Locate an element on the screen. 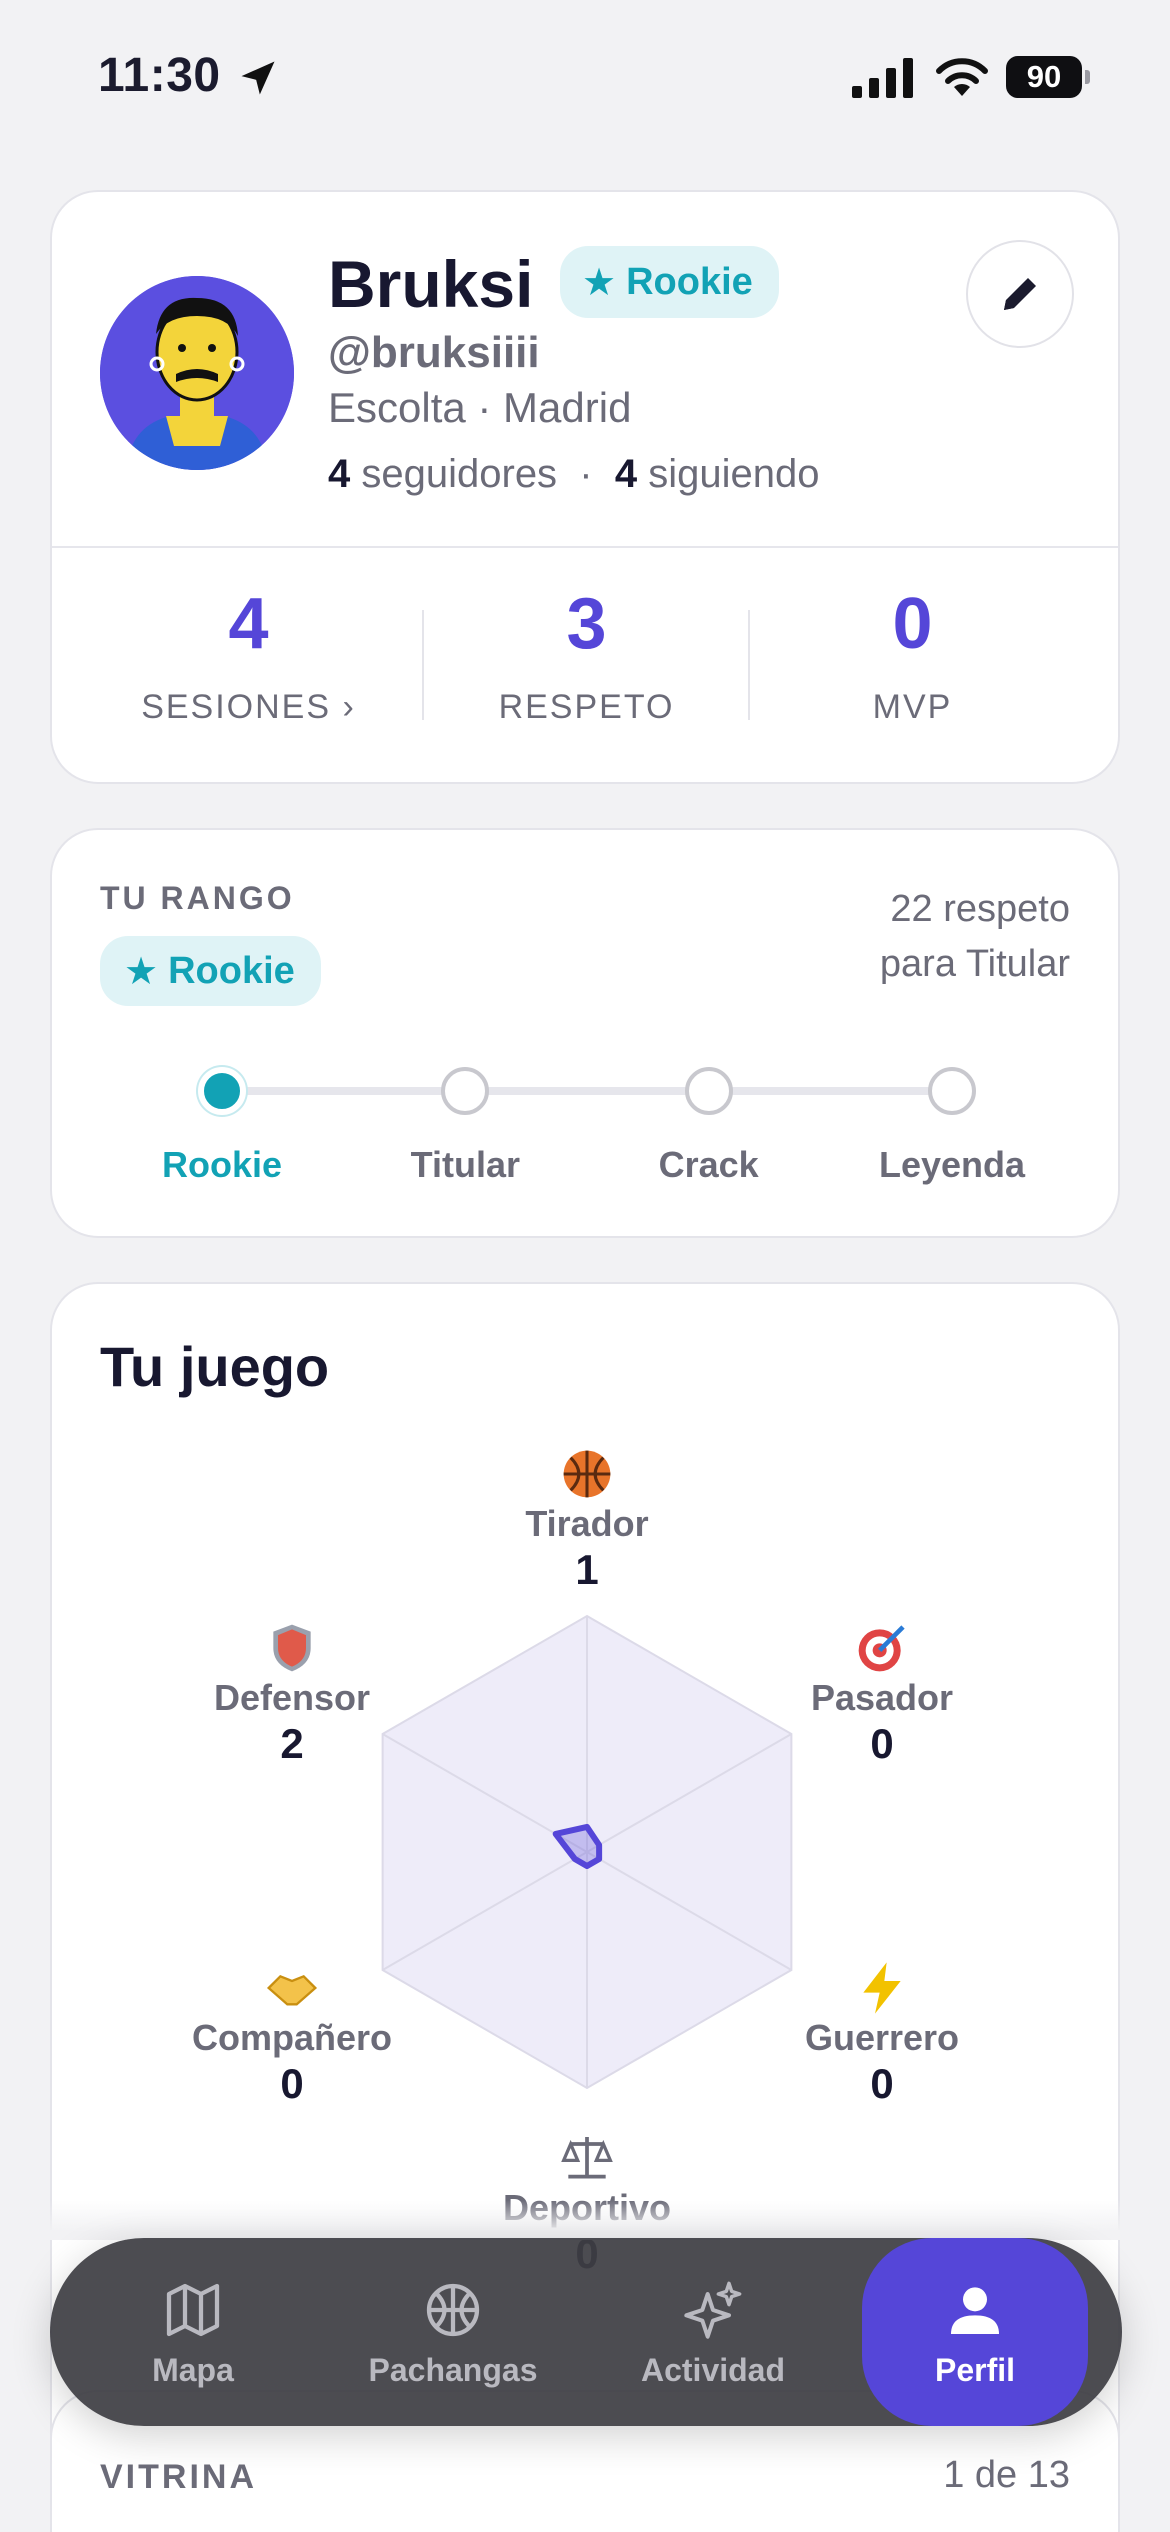 The image size is (1170, 2532). following-link: 4 siguiendo is located at coordinates (717, 474).